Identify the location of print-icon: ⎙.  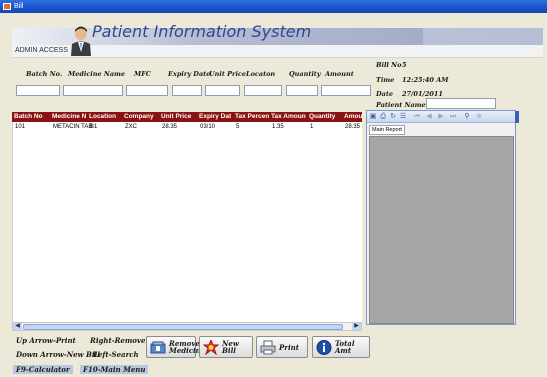
(383, 117).